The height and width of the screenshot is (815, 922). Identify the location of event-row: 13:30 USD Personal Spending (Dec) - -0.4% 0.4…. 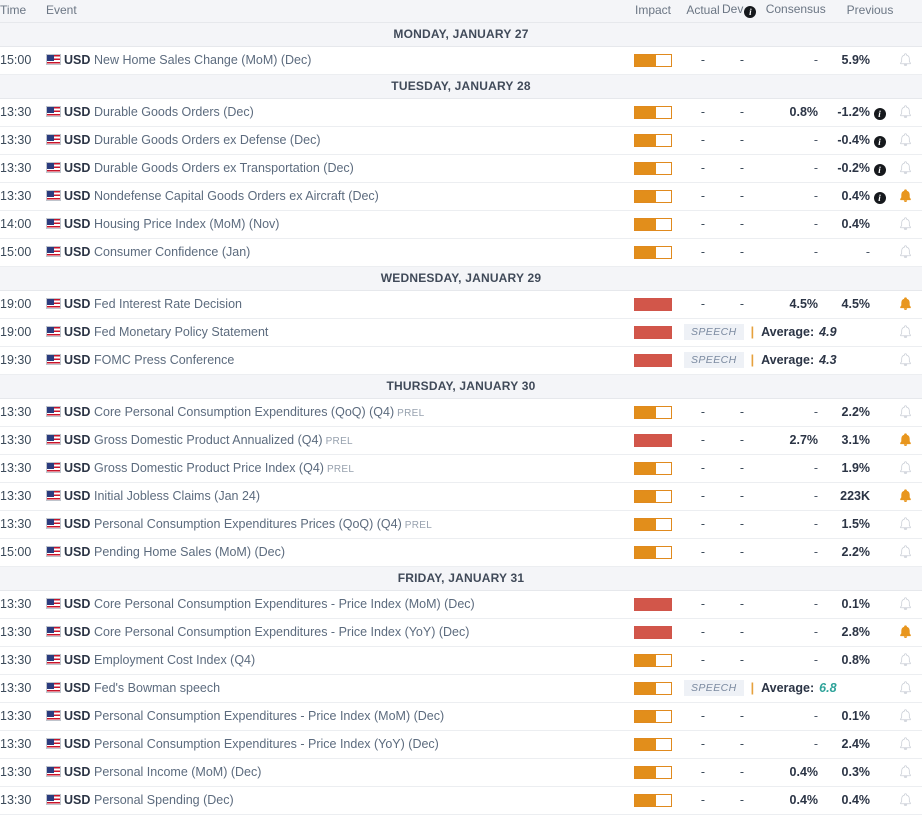
(461, 800).